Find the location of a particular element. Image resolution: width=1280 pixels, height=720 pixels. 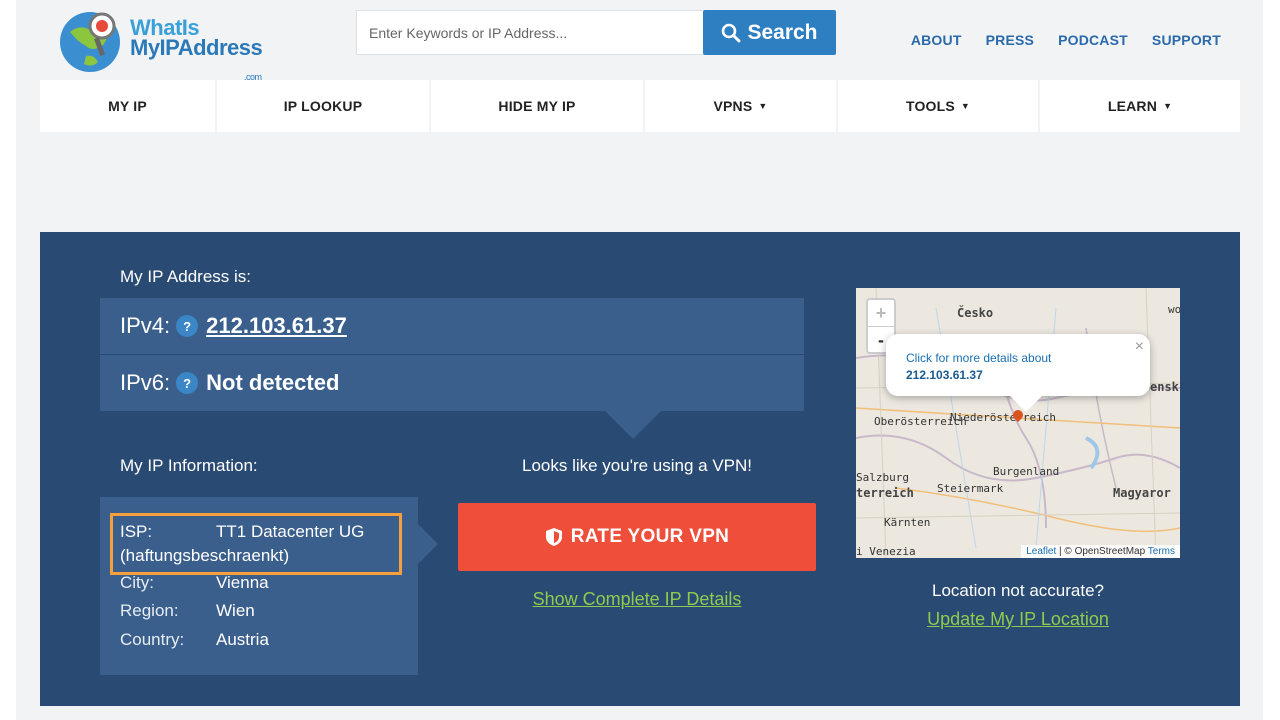

show-details-link: Show Complete IP Details is located at coordinates (637, 599).